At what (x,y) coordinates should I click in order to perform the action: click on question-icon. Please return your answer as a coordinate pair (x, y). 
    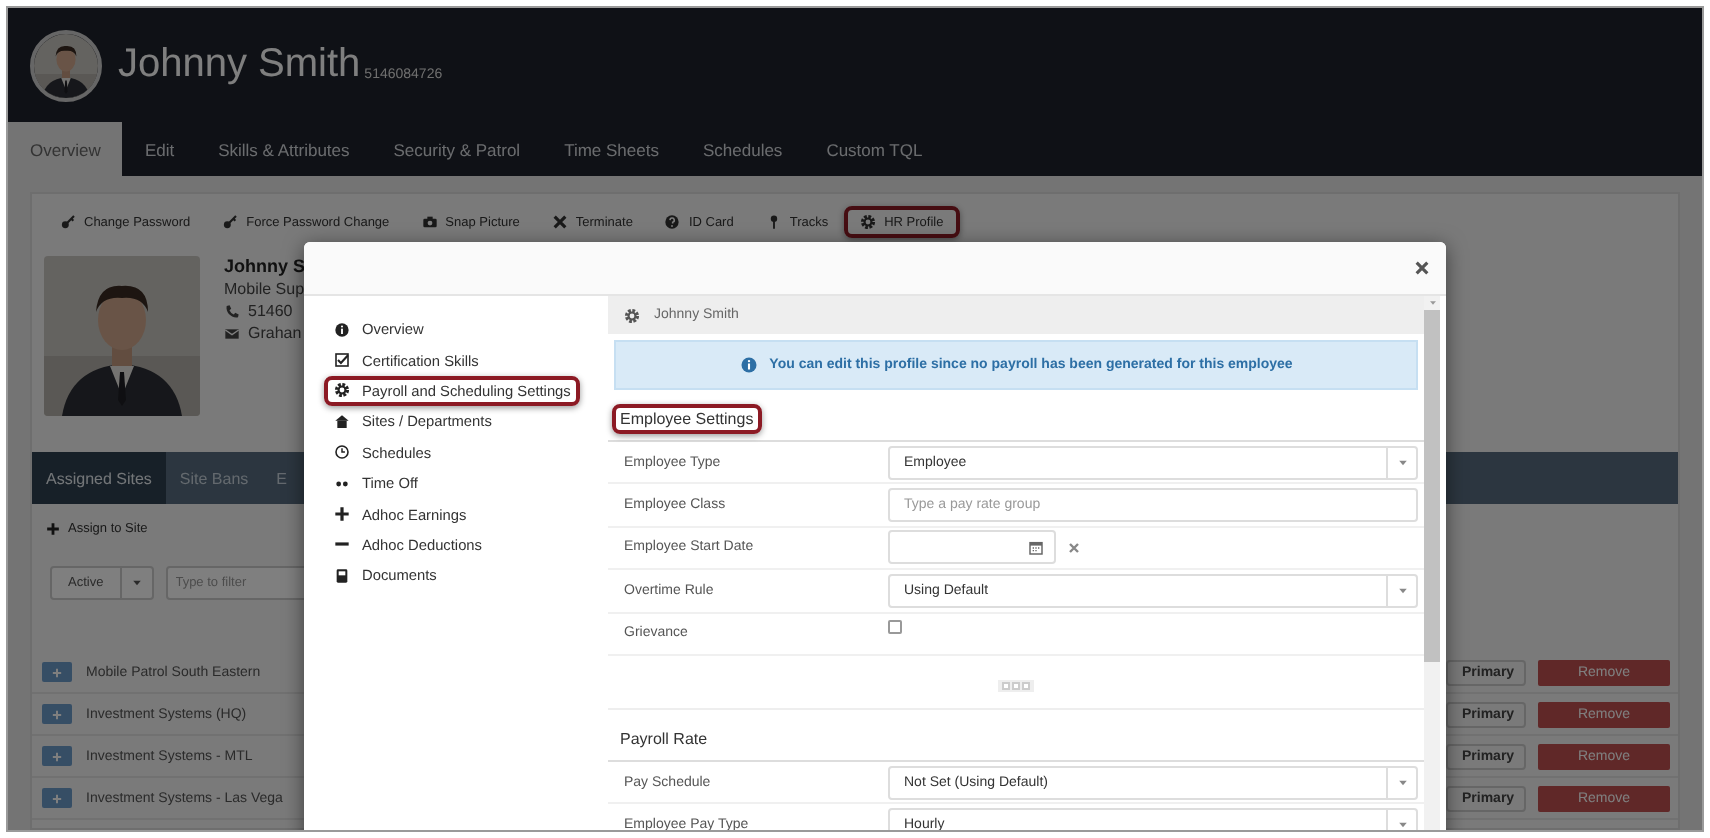
    Looking at the image, I should click on (672, 222).